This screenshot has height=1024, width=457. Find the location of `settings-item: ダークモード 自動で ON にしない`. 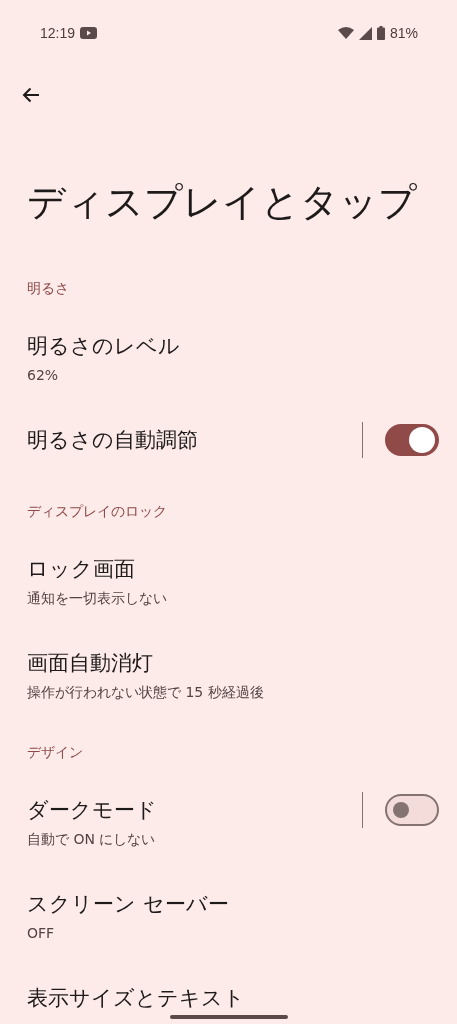

settings-item: ダークモード 自動で ON にしない is located at coordinates (228, 817).